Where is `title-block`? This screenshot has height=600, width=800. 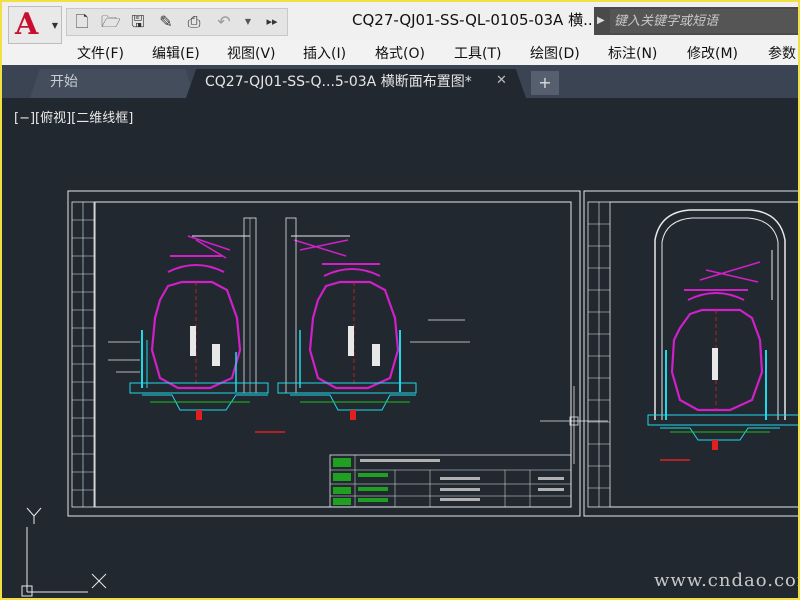
title-block is located at coordinates (450, 481).